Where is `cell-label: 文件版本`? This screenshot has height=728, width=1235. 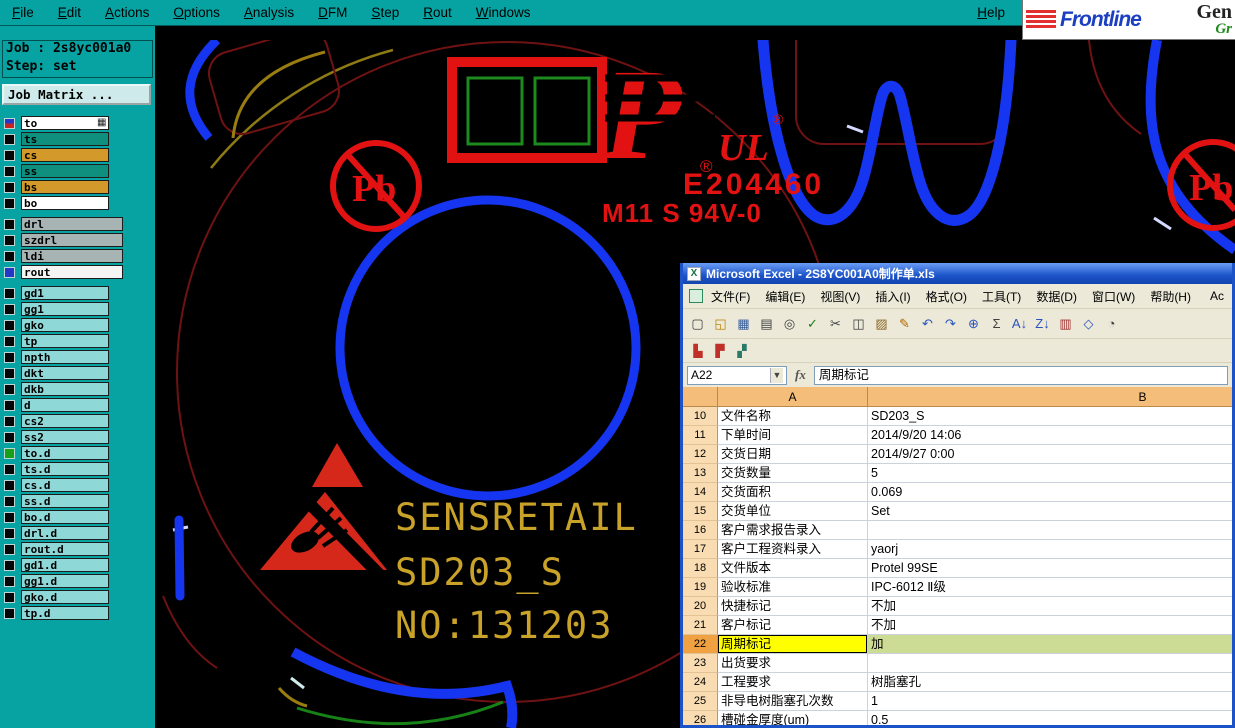 cell-label: 文件版本 is located at coordinates (793, 568).